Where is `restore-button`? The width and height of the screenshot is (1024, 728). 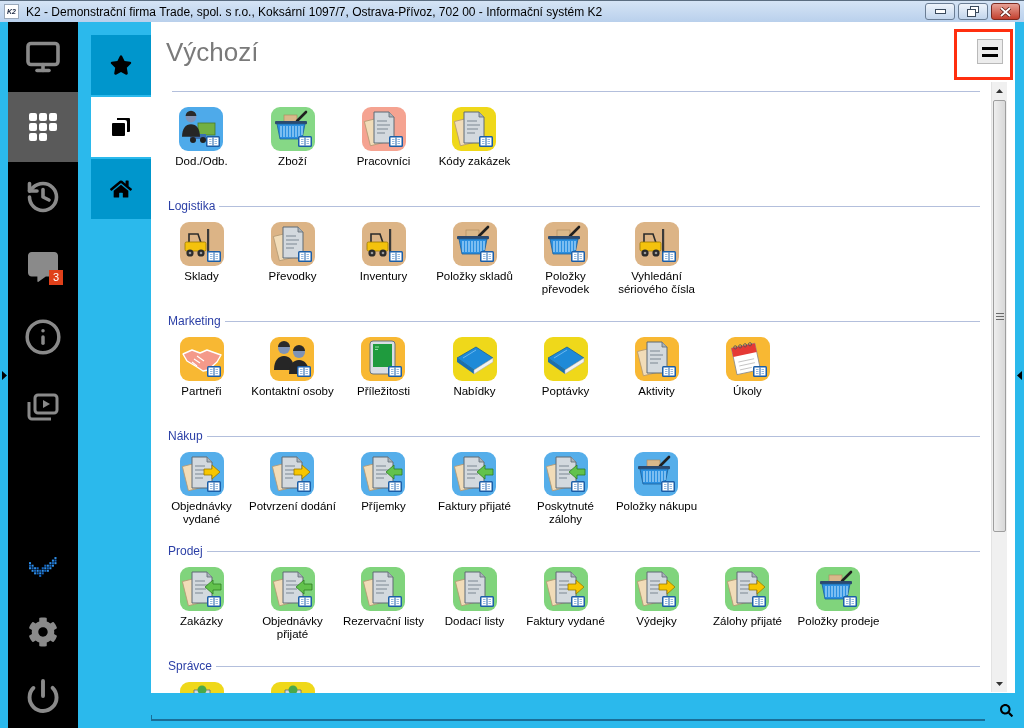 restore-button is located at coordinates (973, 11).